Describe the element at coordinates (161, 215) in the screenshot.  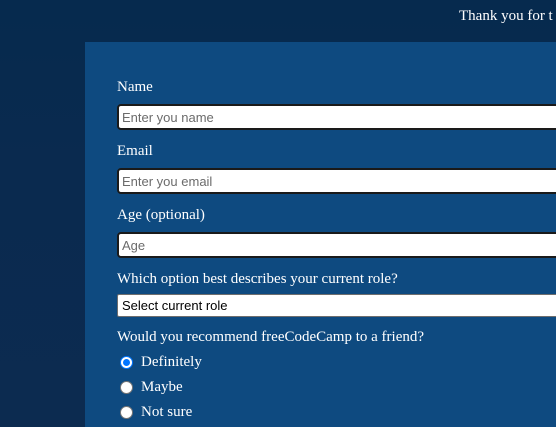
I see `age-label: Age (optional)` at that location.